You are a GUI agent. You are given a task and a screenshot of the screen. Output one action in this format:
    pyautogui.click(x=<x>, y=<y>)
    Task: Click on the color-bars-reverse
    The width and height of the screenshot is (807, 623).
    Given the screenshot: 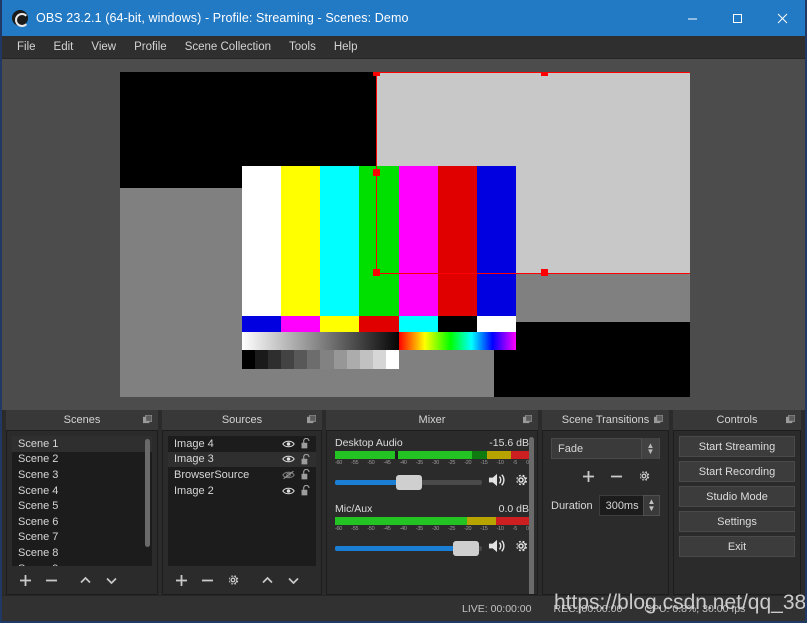 What is the action you would take?
    pyautogui.click(x=379, y=324)
    